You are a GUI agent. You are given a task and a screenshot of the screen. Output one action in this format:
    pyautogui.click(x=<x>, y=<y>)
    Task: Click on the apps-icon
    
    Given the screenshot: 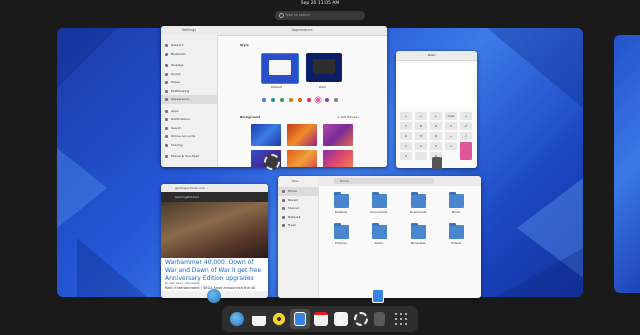 What is the action you would take?
    pyautogui.click(x=166, y=111)
    